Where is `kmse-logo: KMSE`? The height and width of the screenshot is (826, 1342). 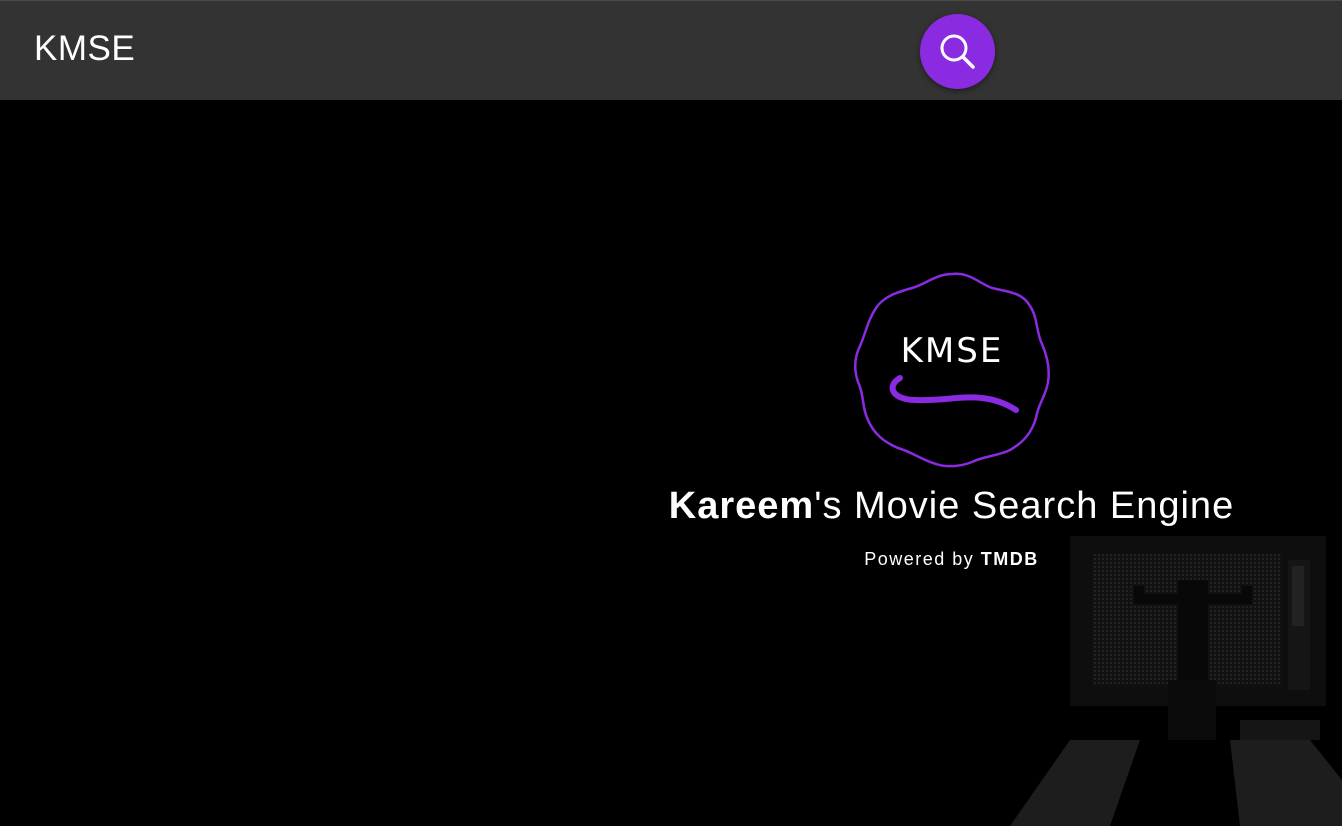 kmse-logo: KMSE is located at coordinates (952, 370).